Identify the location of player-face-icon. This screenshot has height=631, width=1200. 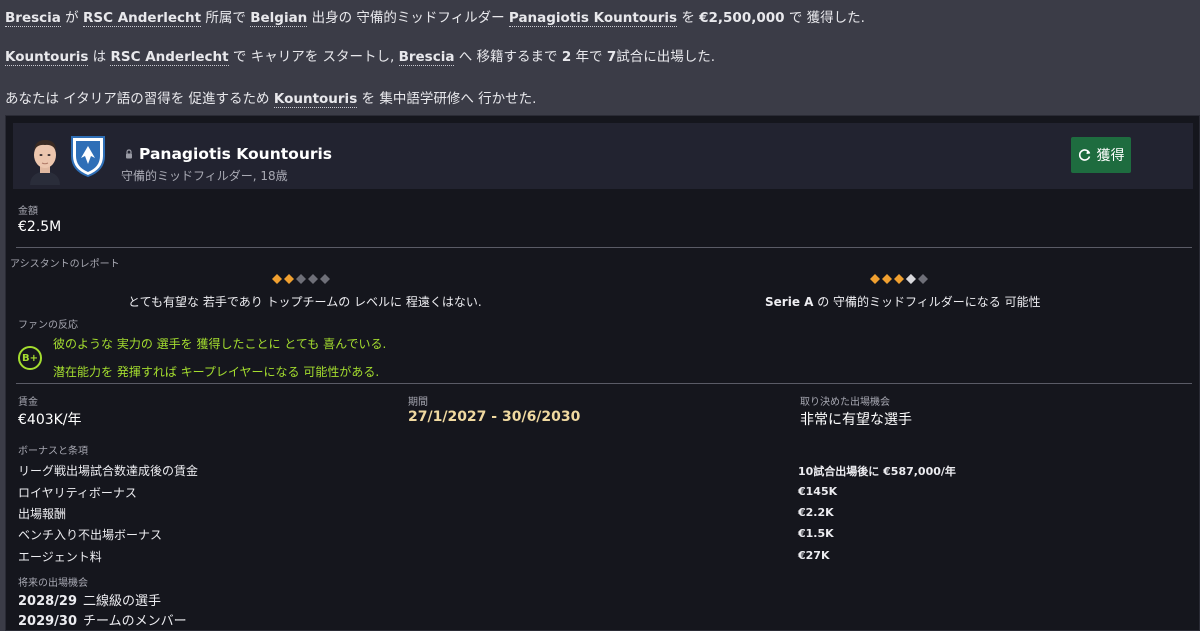
(45, 160).